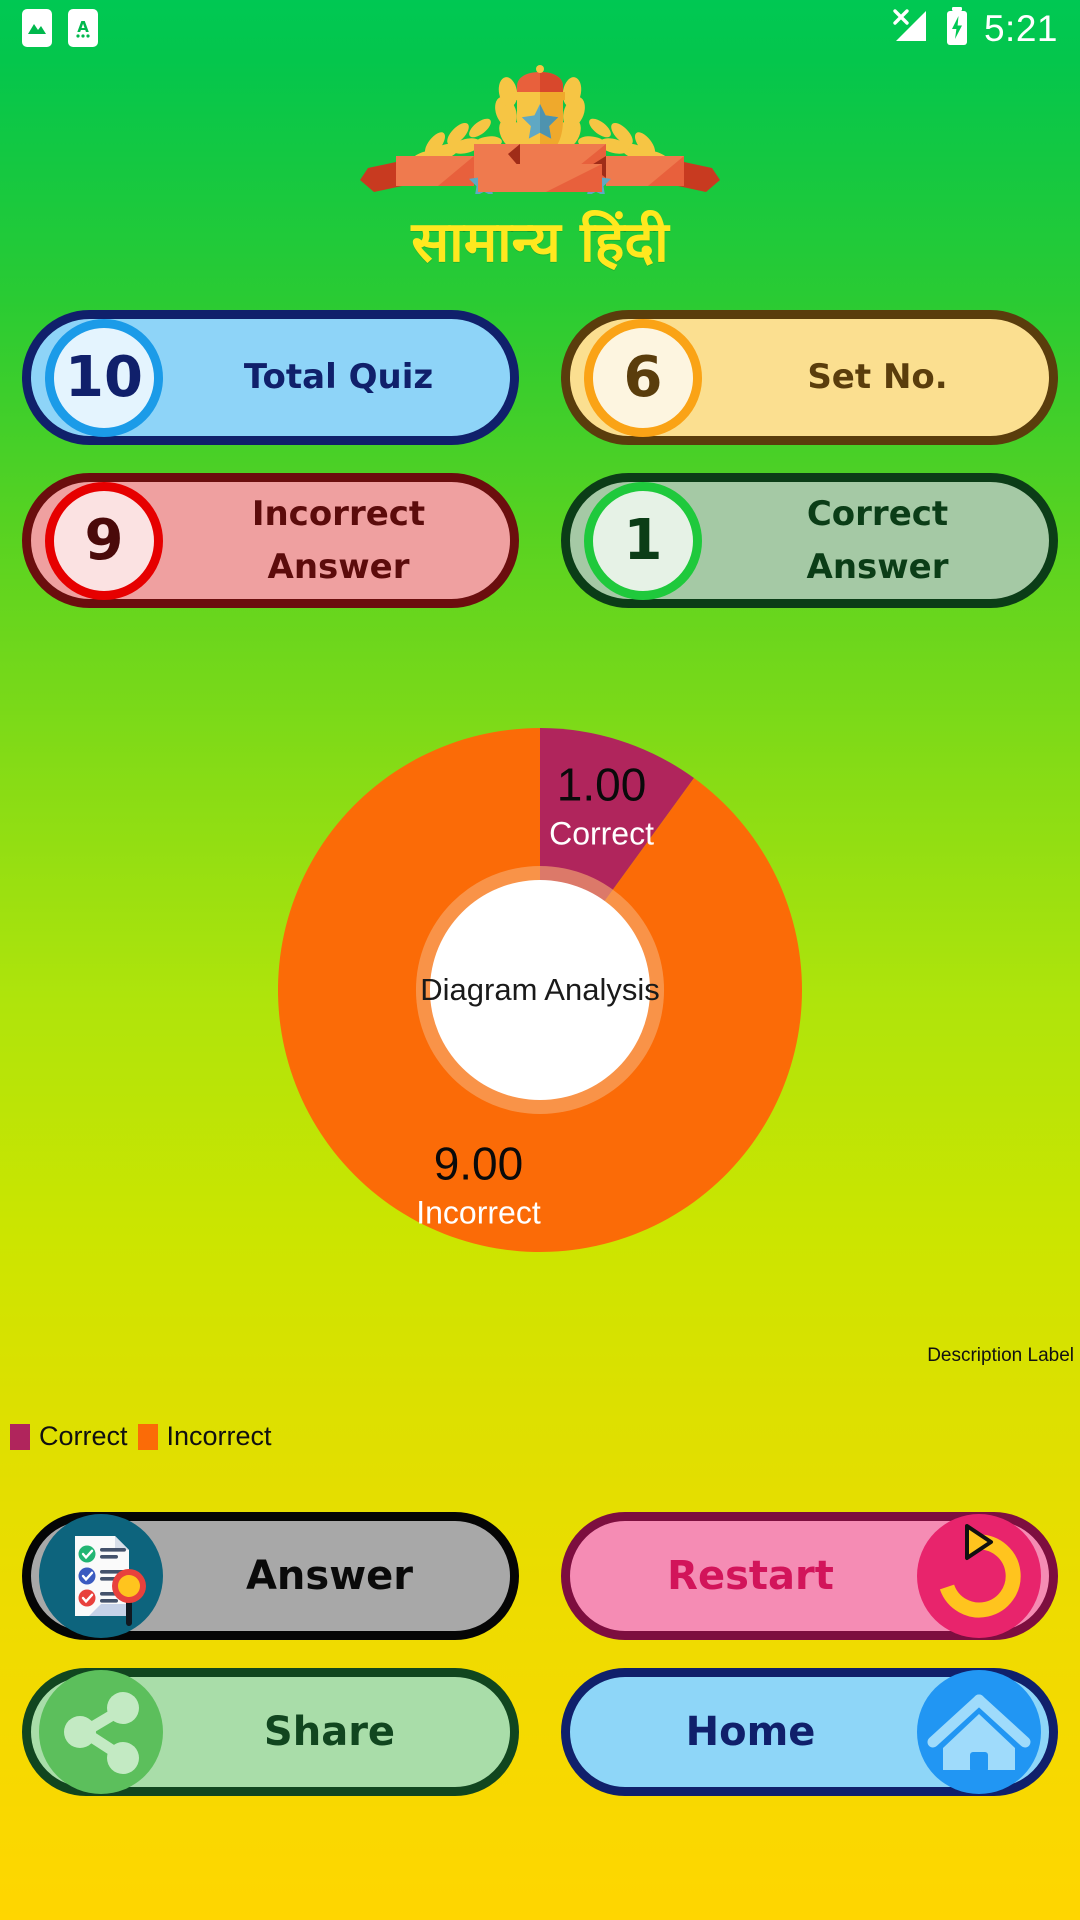  Describe the element at coordinates (20, 1436) in the screenshot. I see `legend-swatch-correct` at that location.